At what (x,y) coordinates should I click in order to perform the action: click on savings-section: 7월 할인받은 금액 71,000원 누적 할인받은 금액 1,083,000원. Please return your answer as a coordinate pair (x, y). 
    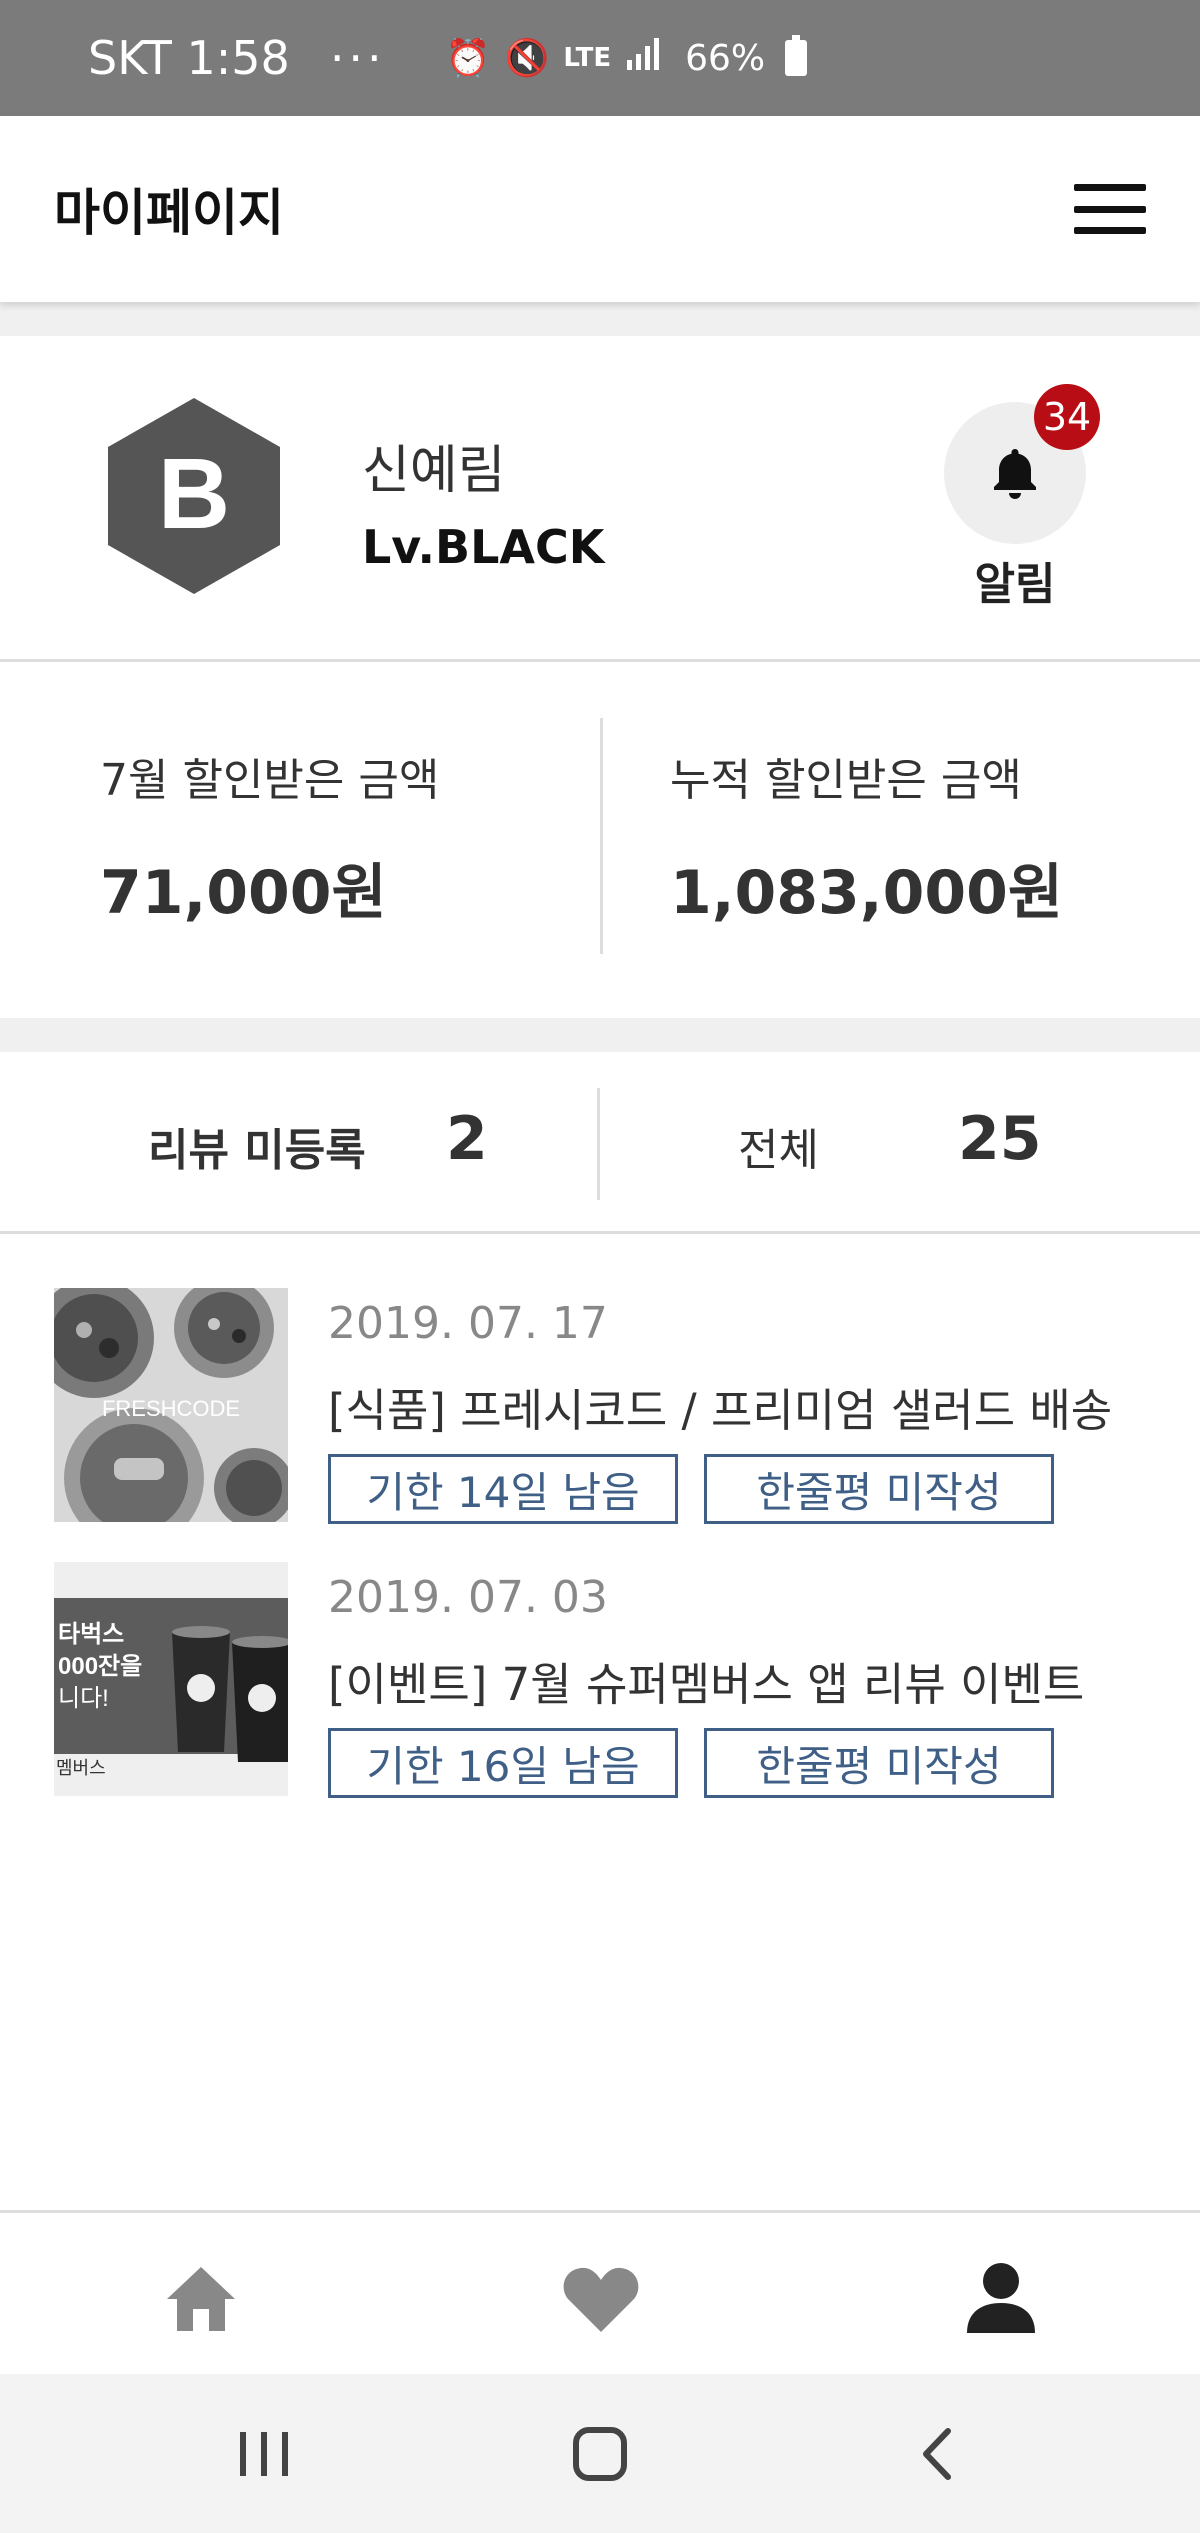
    Looking at the image, I should click on (600, 840).